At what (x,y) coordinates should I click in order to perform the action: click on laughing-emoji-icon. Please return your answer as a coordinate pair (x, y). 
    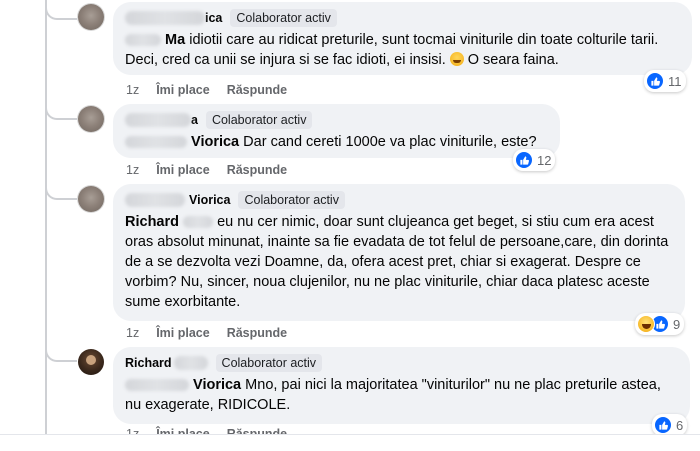
    Looking at the image, I should click on (456, 59).